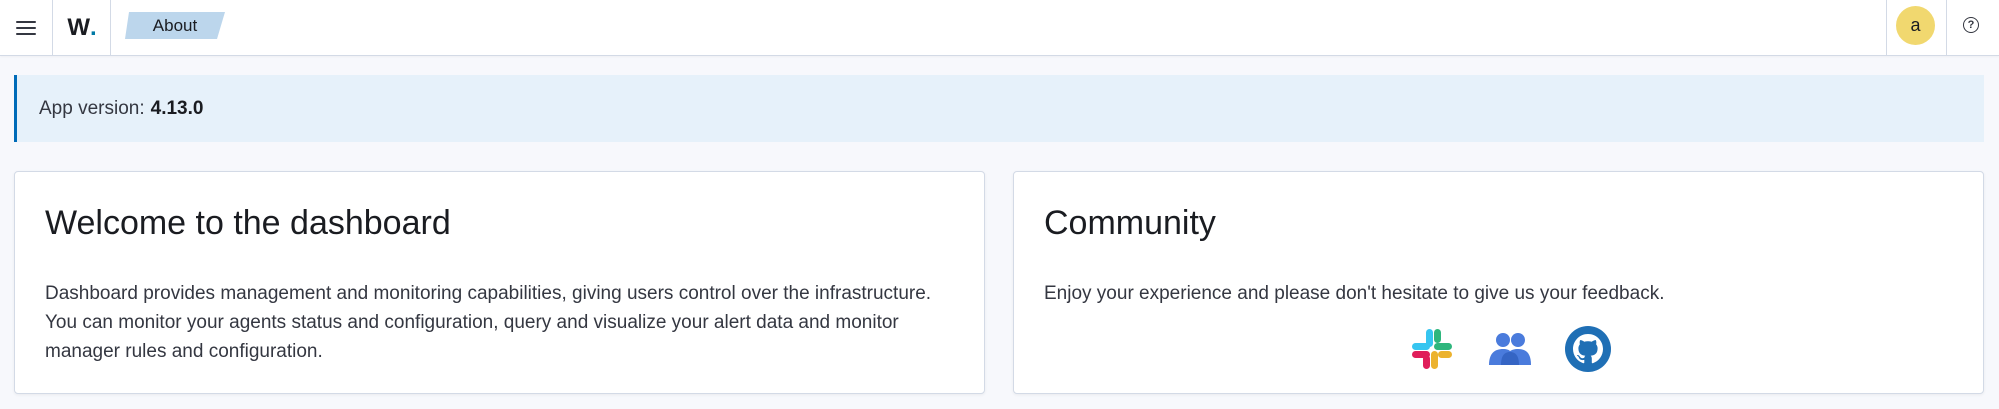  I want to click on avatar-initial: a, so click(1915, 25).